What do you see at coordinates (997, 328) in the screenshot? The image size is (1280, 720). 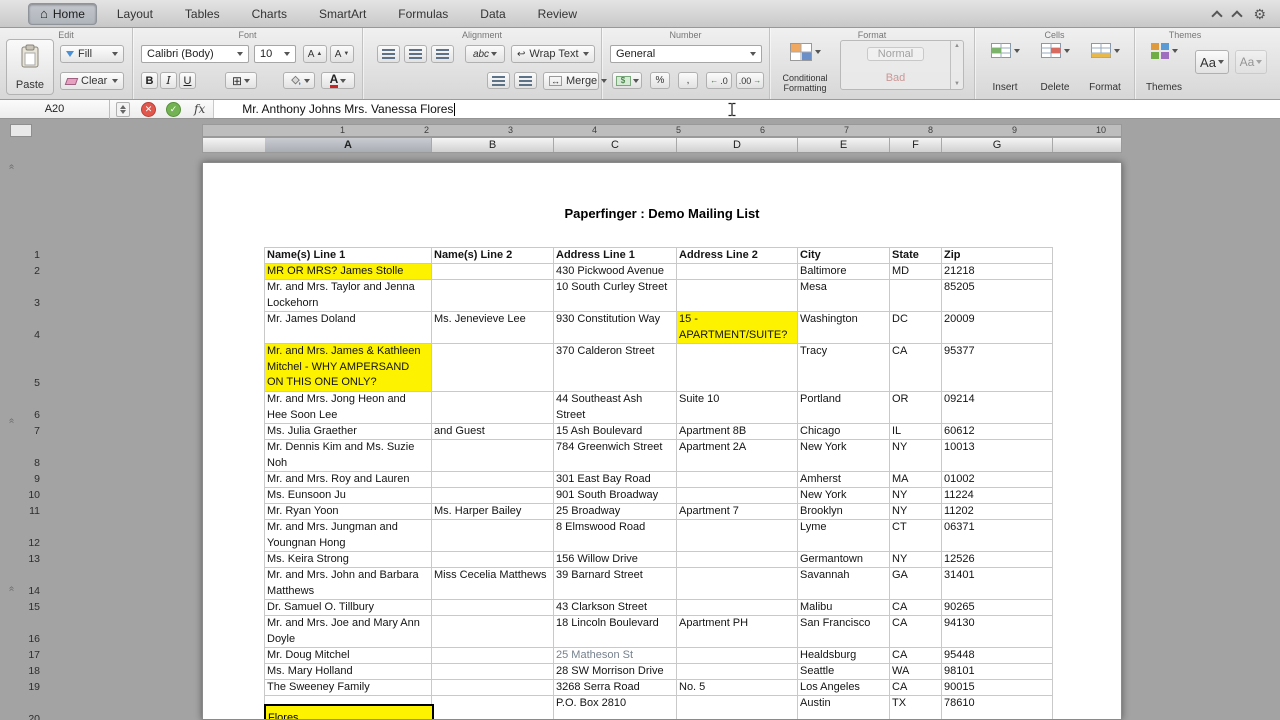 I see `cell-G4: 20009` at bounding box center [997, 328].